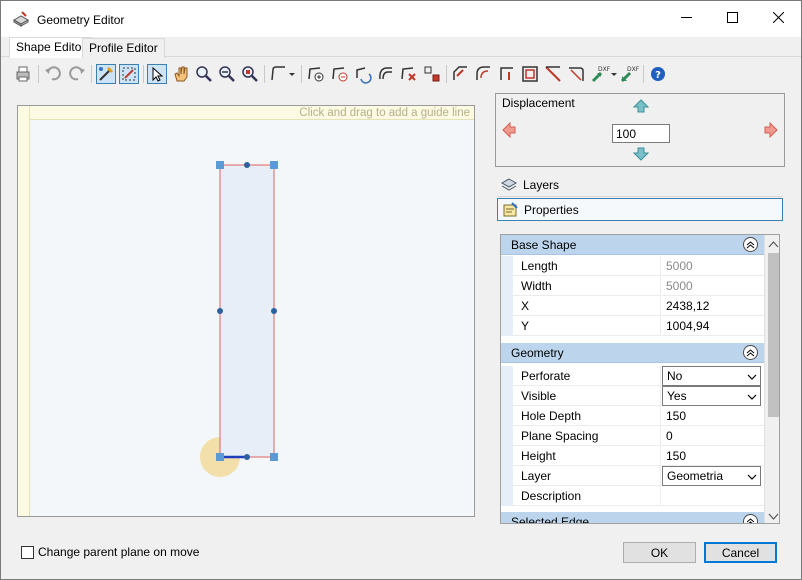  Describe the element at coordinates (713, 306) in the screenshot. I see `property-value-x: 2438,12` at that location.